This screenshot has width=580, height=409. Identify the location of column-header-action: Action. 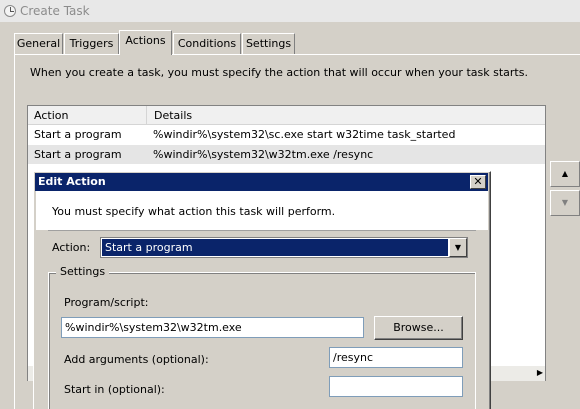
(87, 115).